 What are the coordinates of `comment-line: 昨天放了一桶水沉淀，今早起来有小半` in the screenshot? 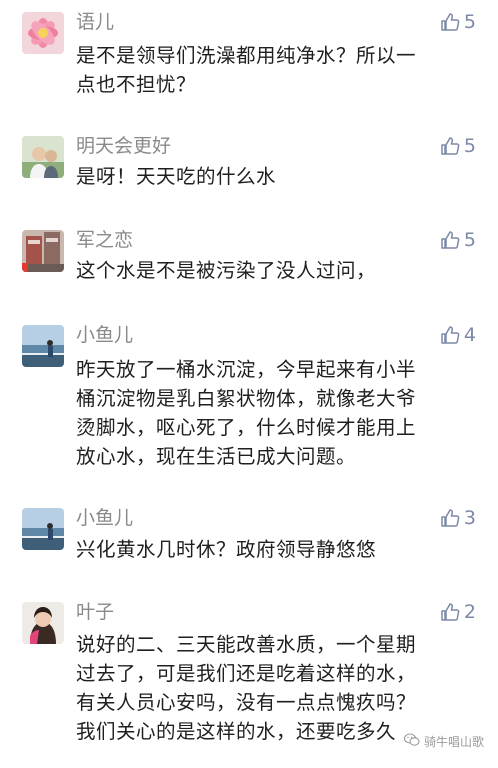 It's located at (246, 369).